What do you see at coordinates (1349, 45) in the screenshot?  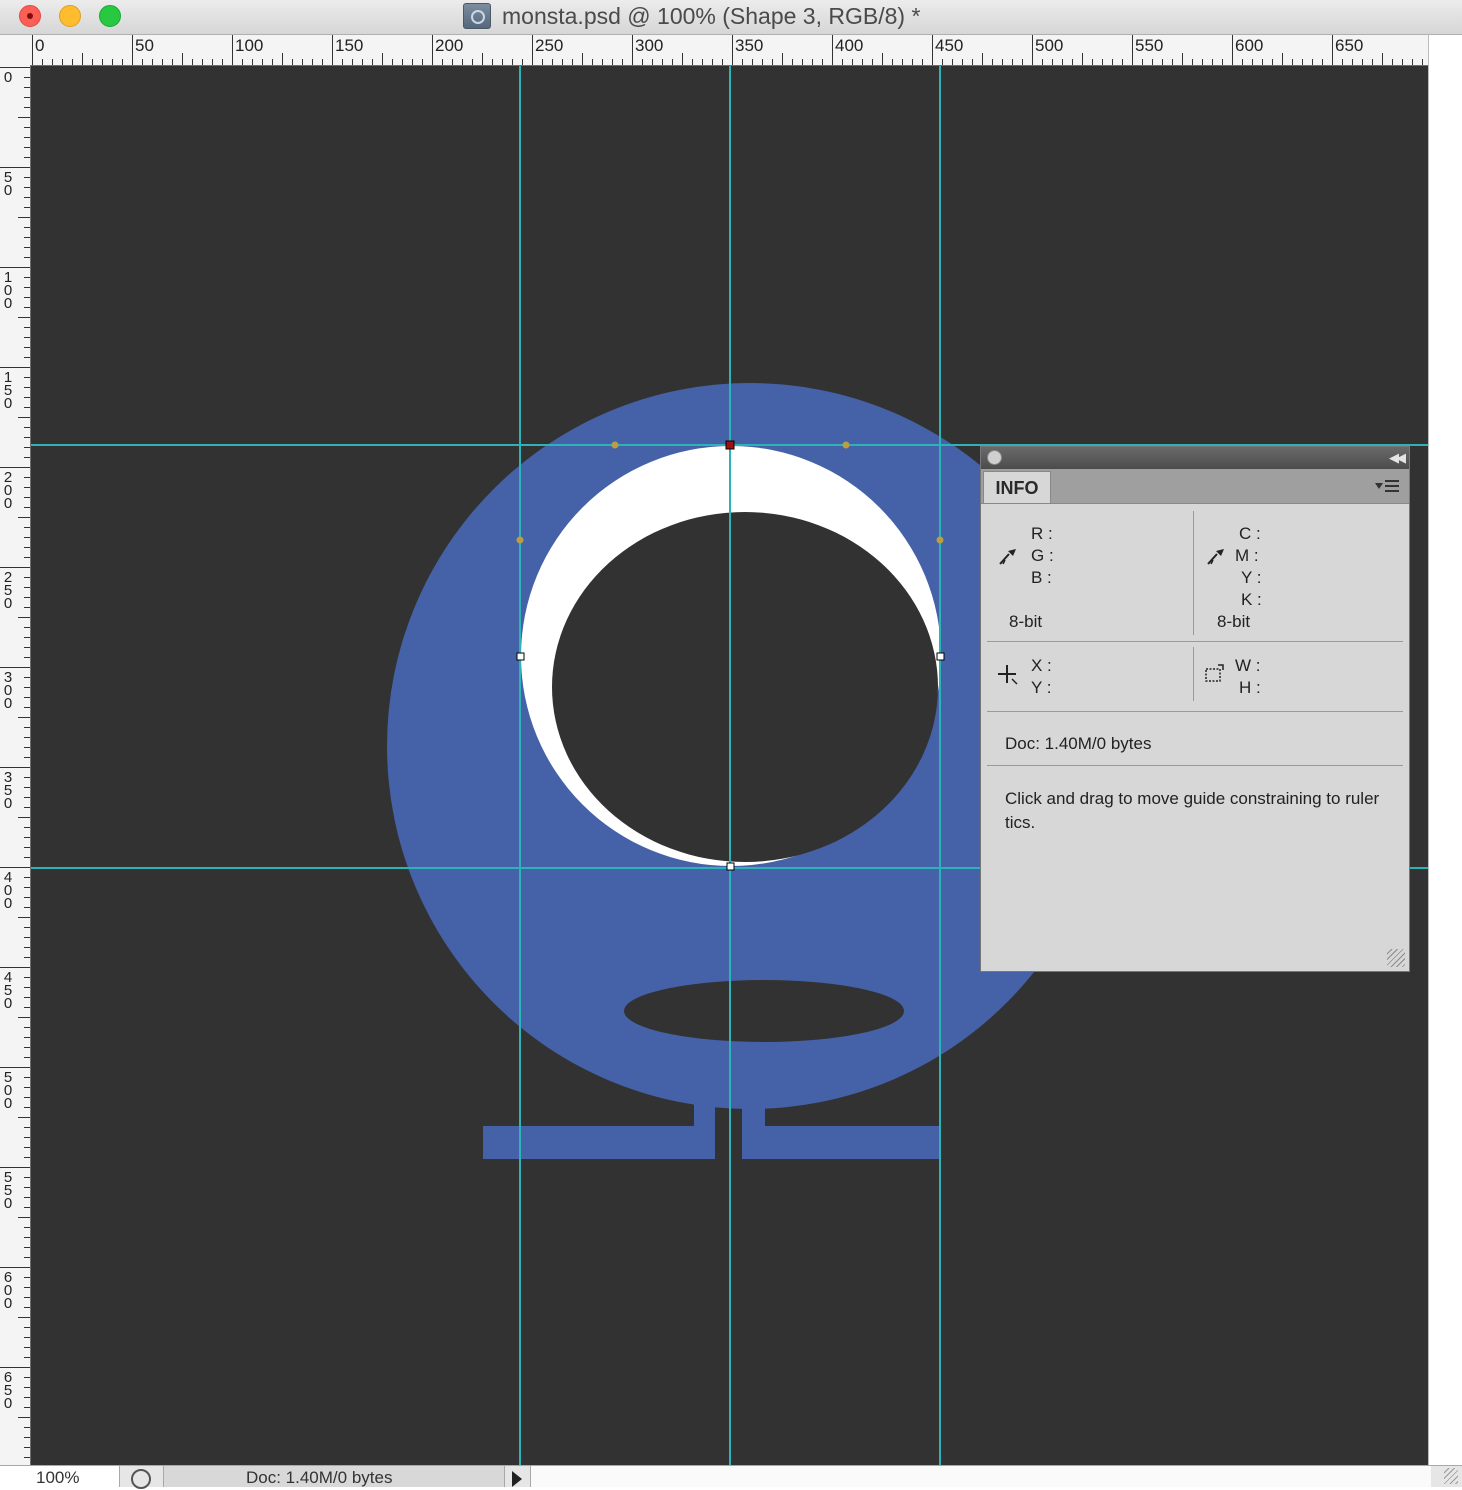 I see `ruler-label: 650` at bounding box center [1349, 45].